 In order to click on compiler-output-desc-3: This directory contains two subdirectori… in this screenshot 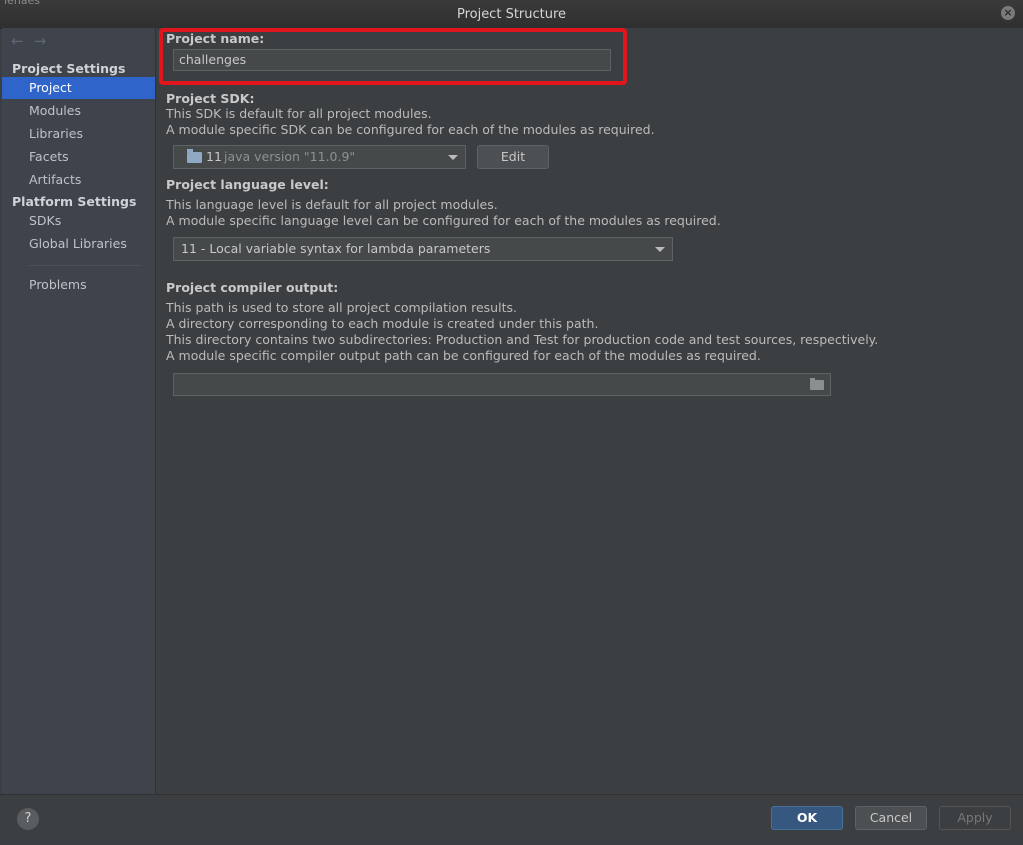, I will do `click(522, 339)`.